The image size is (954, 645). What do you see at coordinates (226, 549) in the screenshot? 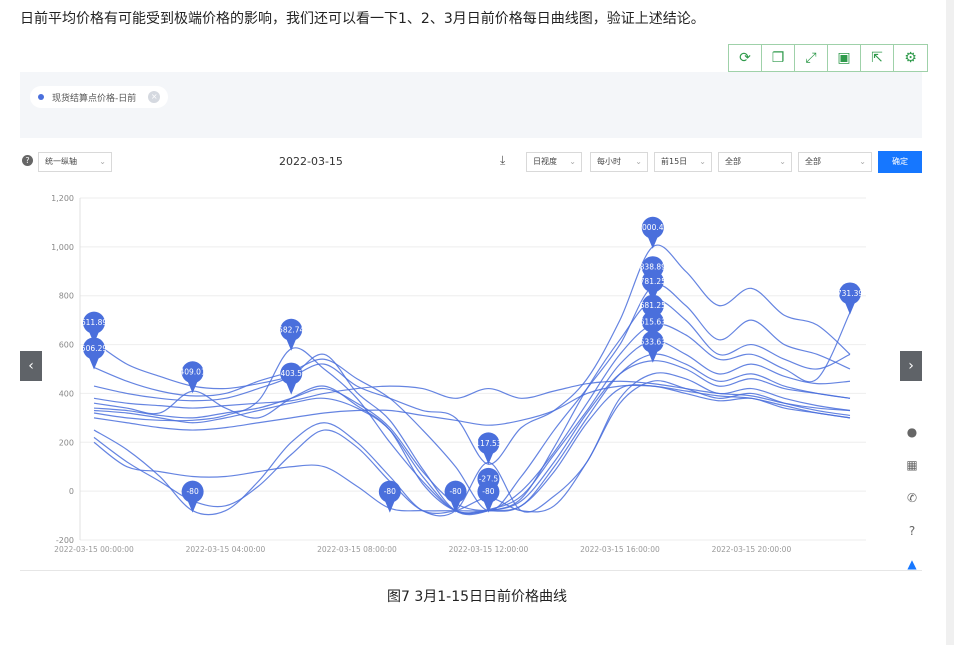
I see `x-tick-label: 2022-03-15 04:00:00` at bounding box center [226, 549].